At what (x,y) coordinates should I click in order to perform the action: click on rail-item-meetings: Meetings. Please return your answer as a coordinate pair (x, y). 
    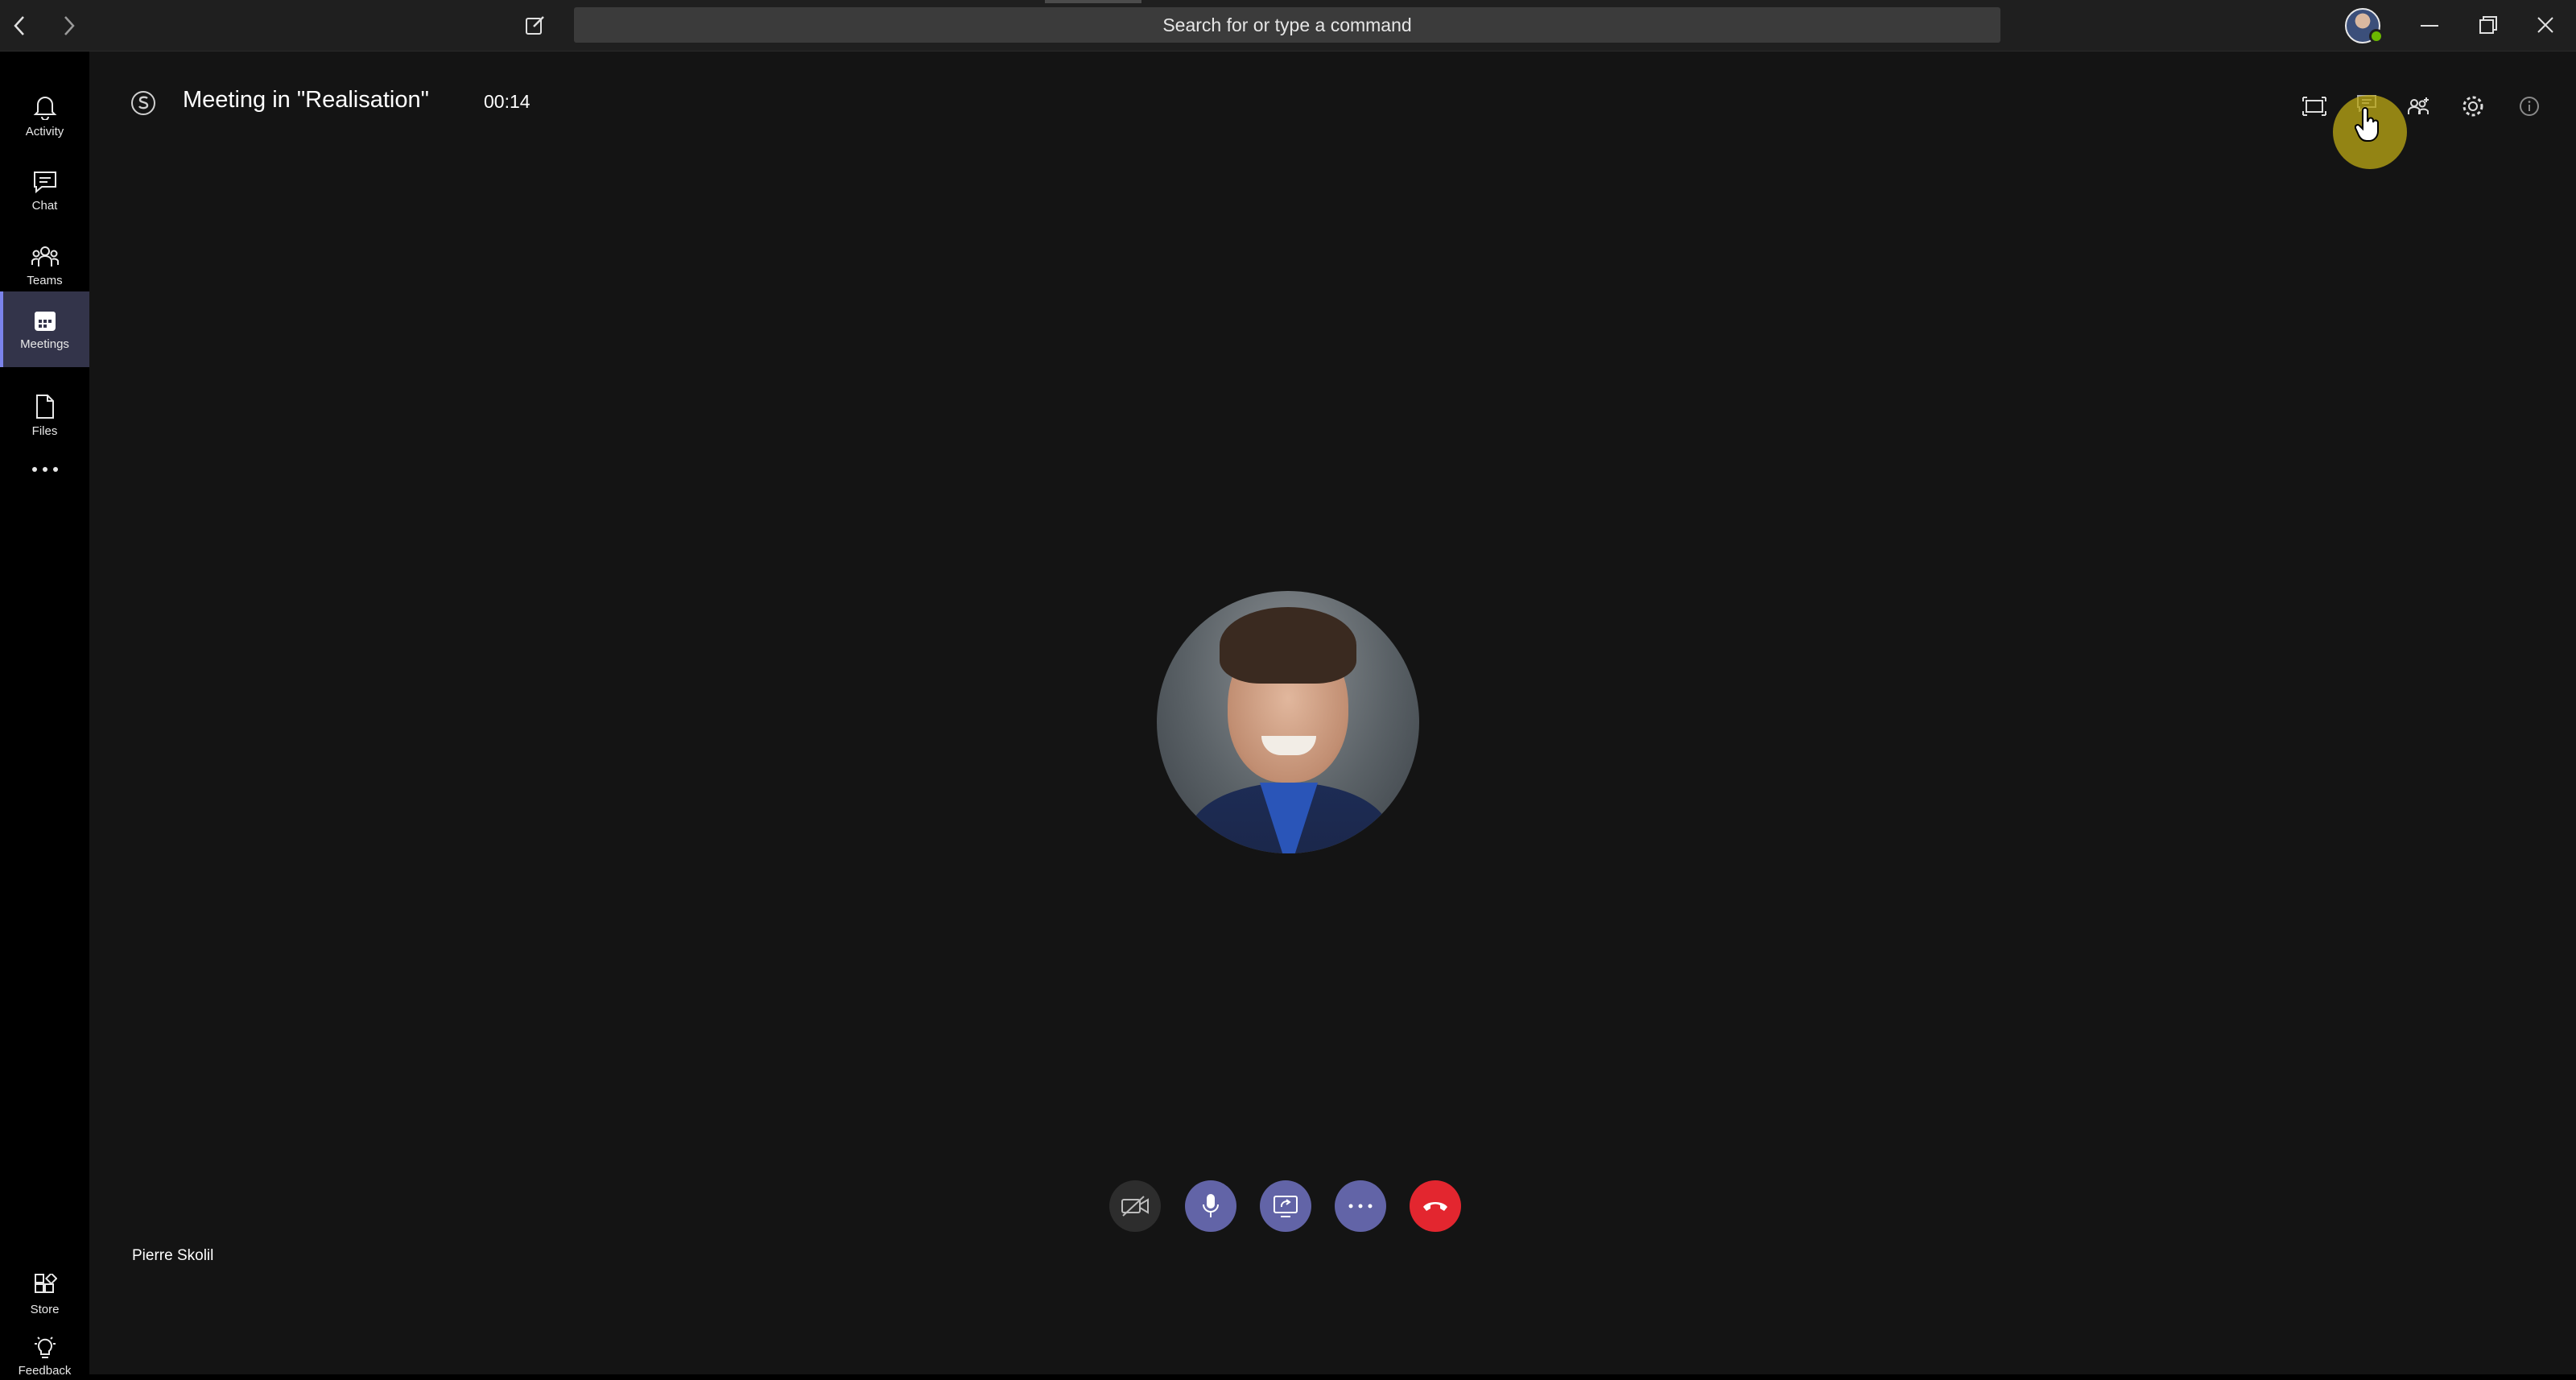
    Looking at the image, I should click on (44, 329).